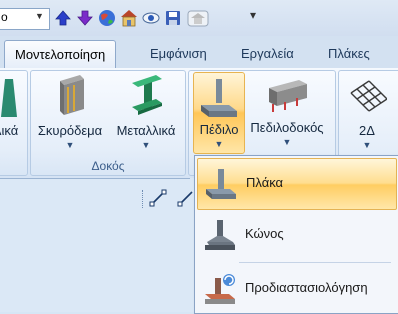 This screenshot has height=314, width=398. What do you see at coordinates (367, 130) in the screenshot?
I see `mesh-2d-label: 2Δ` at bounding box center [367, 130].